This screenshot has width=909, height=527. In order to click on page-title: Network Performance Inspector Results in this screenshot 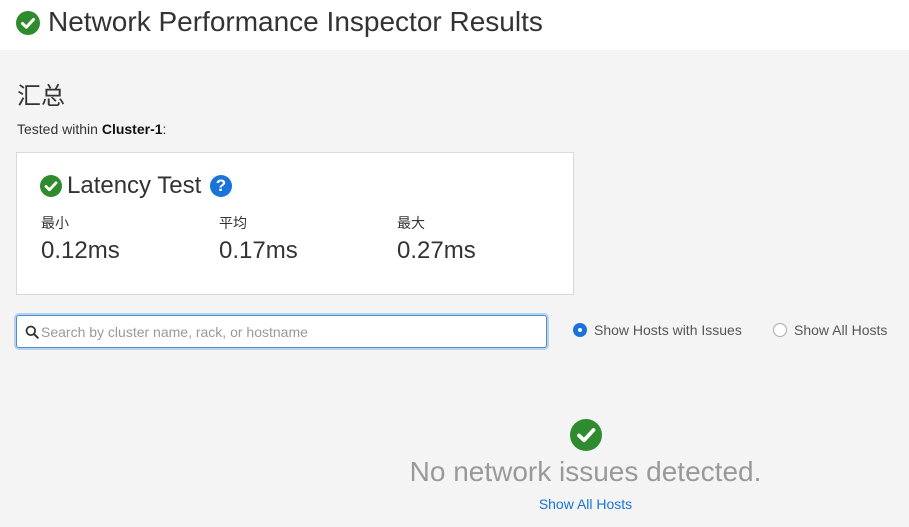, I will do `click(295, 21)`.